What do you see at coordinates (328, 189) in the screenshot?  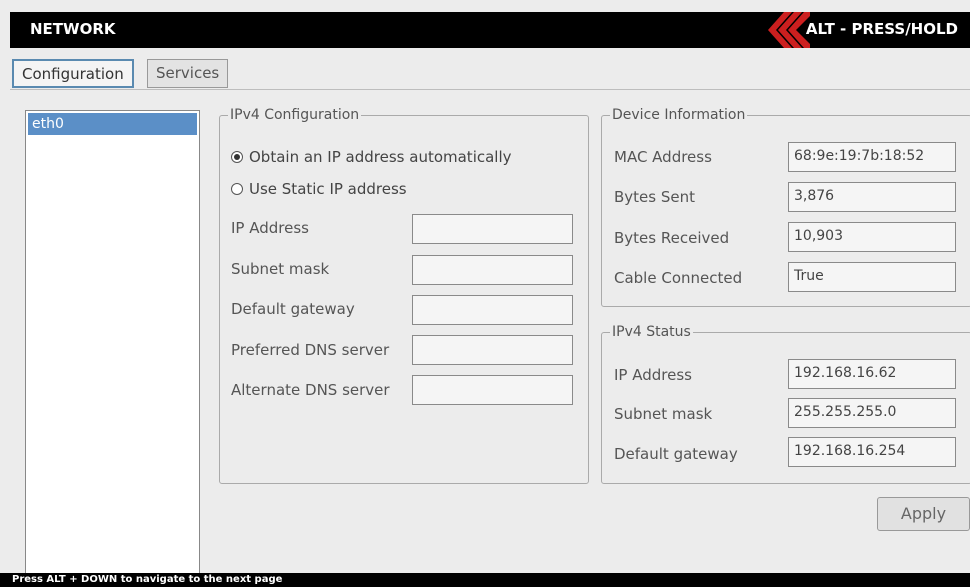 I see `radio-static-label: Use Static IP address` at bounding box center [328, 189].